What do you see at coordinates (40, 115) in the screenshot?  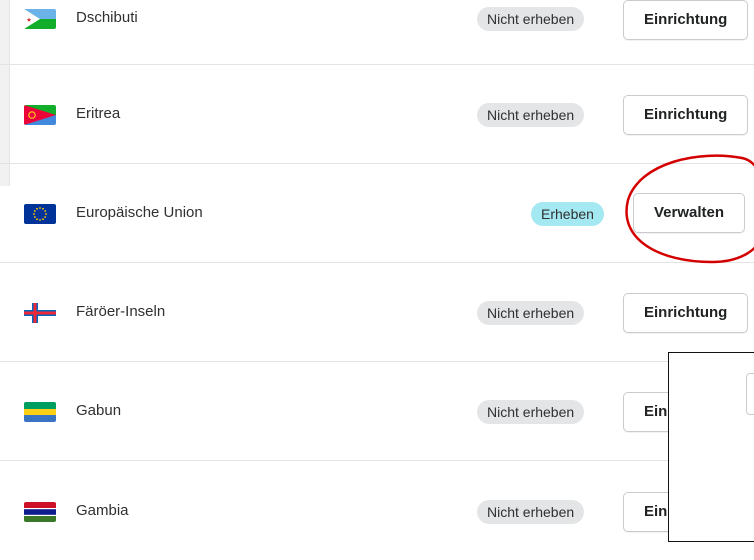 I see `eritrea-flag-icon` at bounding box center [40, 115].